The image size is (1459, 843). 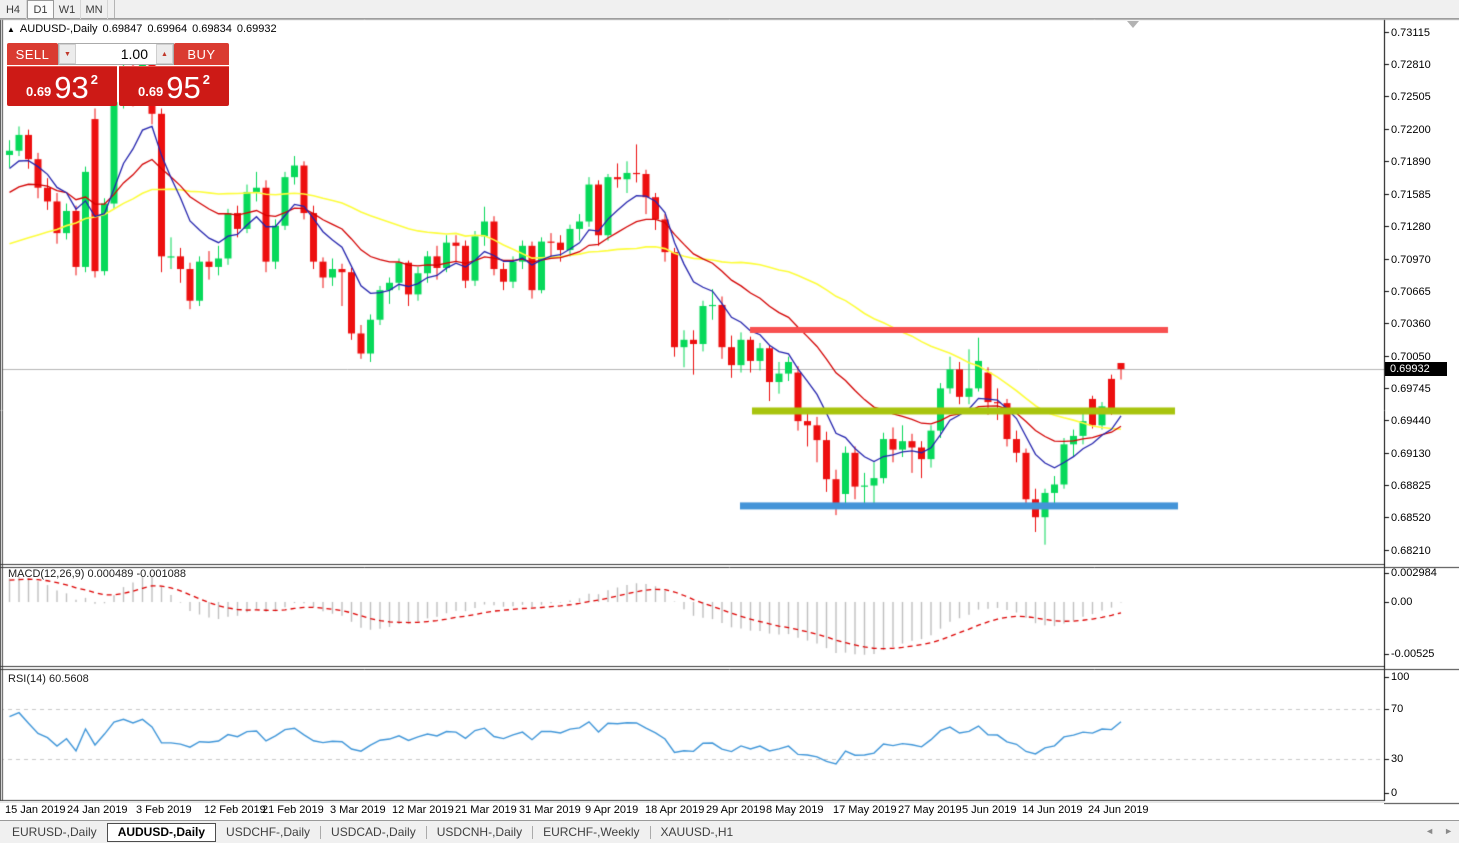 I want to click on buy-price-fraction: 0.69, so click(x=150, y=91).